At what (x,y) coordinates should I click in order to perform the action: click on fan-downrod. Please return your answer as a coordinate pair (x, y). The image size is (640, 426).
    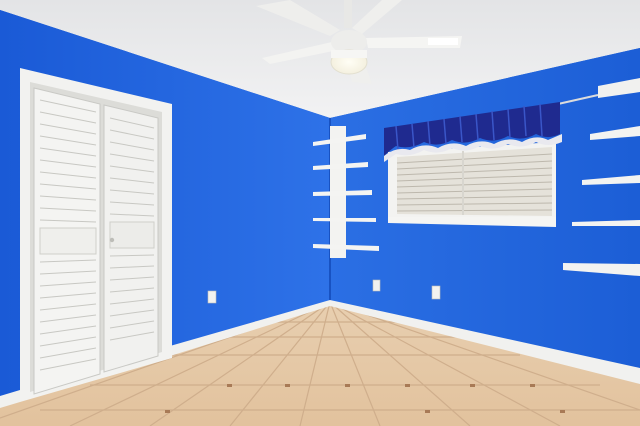
    Looking at the image, I should click on (348, 14).